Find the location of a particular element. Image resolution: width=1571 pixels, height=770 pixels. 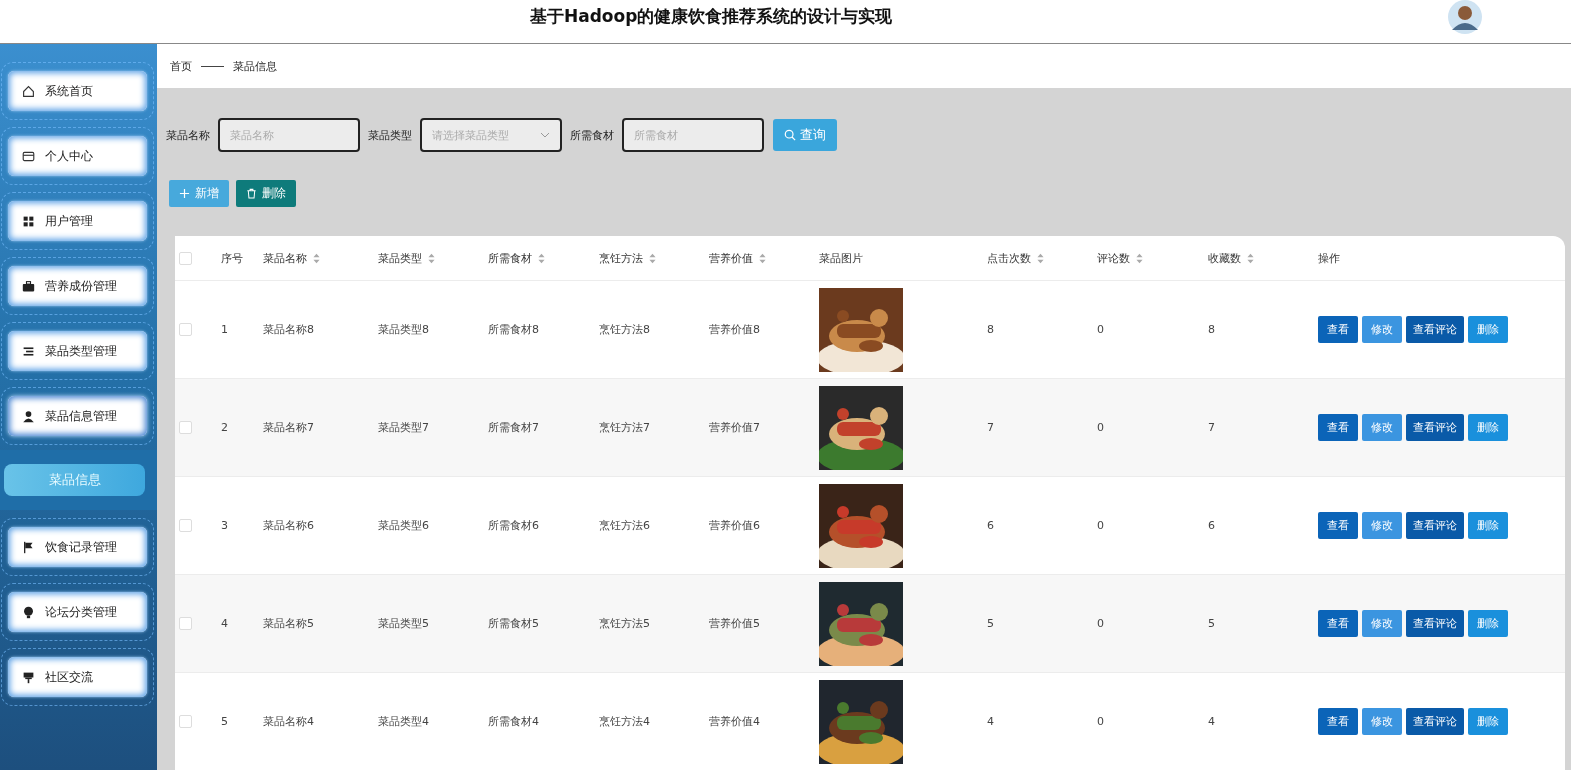

breadcrumb-link: 首页 is located at coordinates (181, 66).